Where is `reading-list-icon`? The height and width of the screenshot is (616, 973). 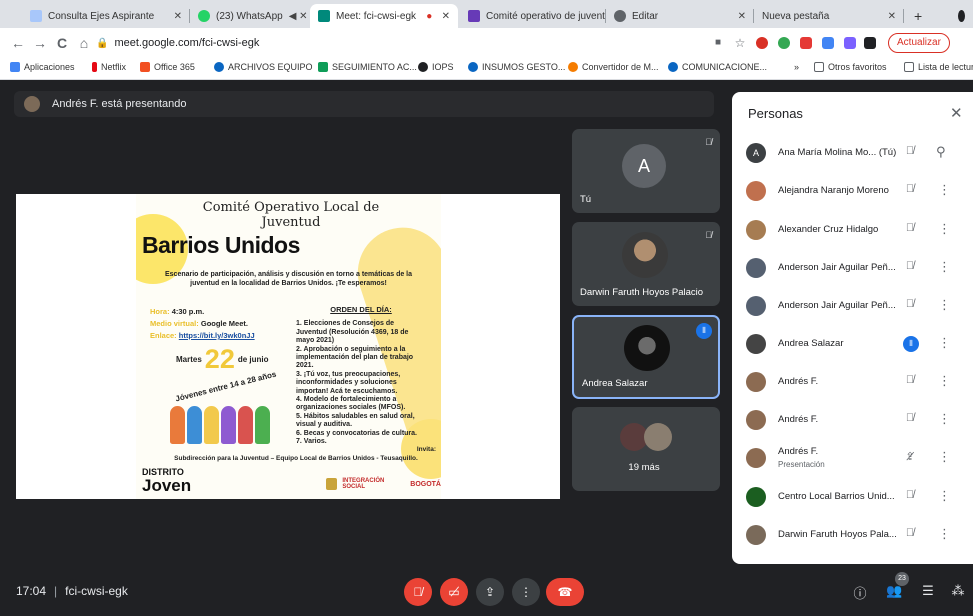
reading-list-icon is located at coordinates (909, 67).